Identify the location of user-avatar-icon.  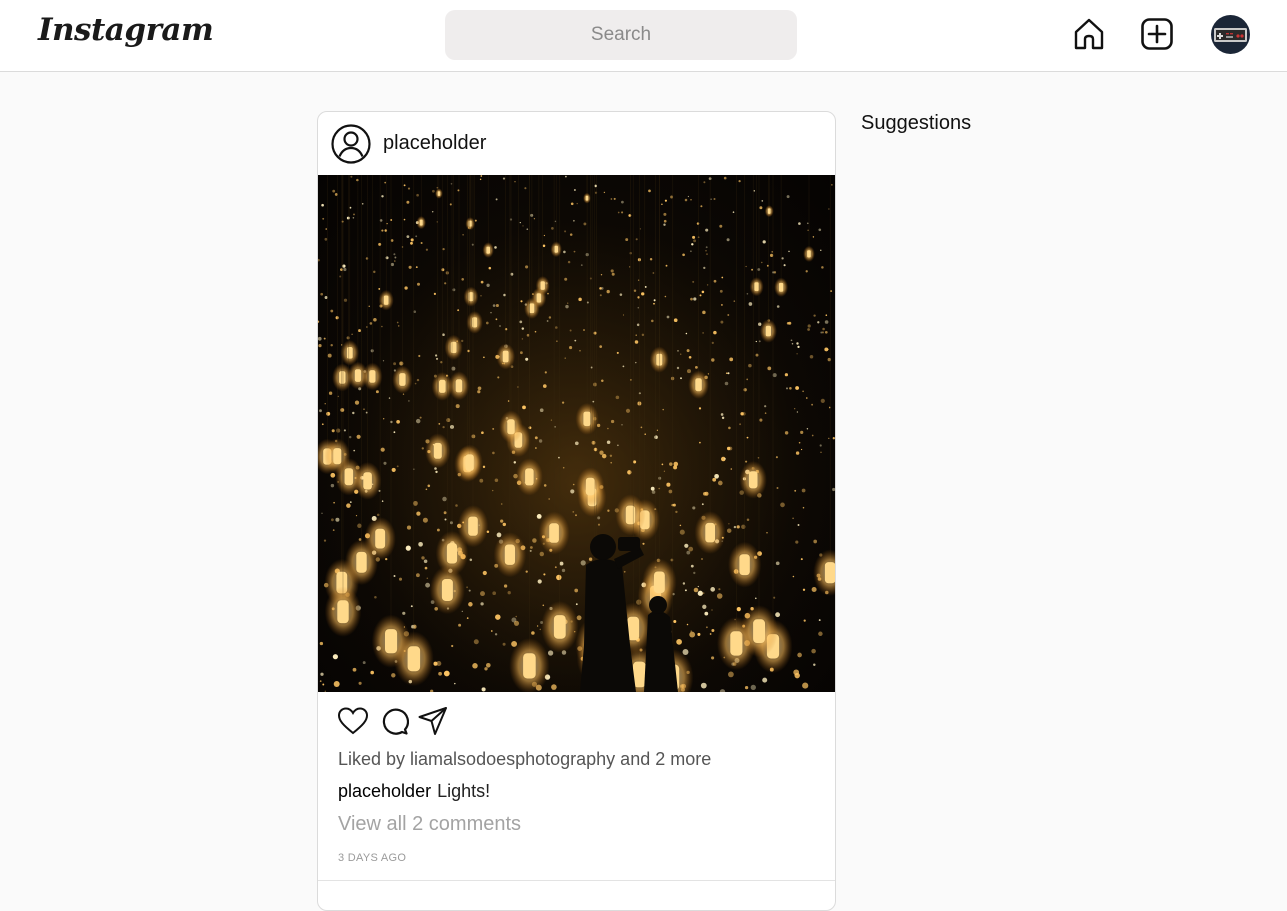
(351, 144).